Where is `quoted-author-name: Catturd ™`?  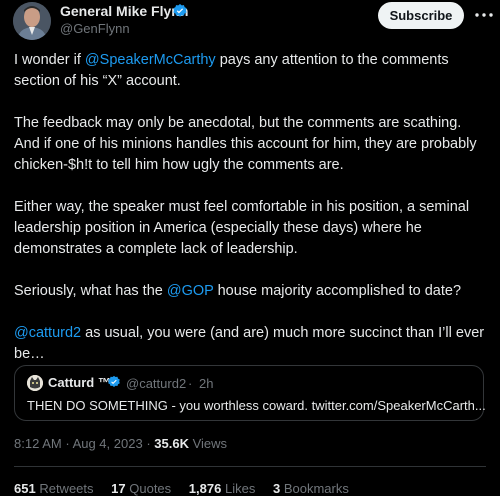 quoted-author-name: Catturd ™ is located at coordinates (79, 382).